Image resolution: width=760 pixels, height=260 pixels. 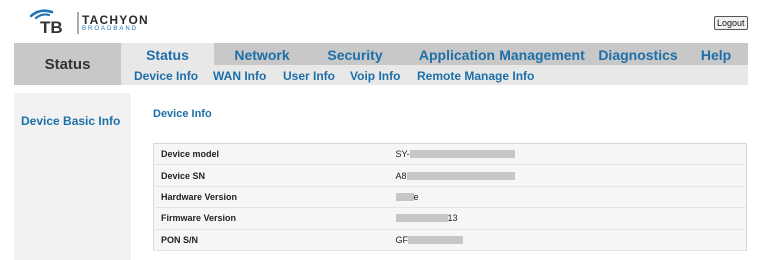 What do you see at coordinates (273, 175) in the screenshot?
I see `row-label: Device SN` at bounding box center [273, 175].